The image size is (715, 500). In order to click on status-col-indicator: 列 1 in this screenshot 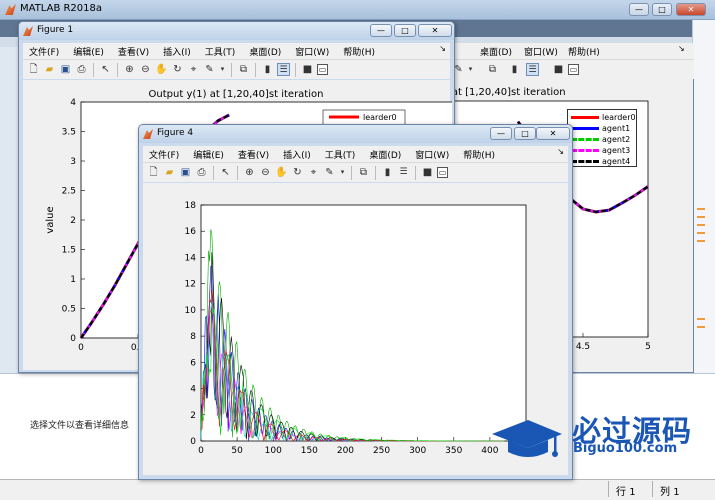, I will do `click(670, 490)`.